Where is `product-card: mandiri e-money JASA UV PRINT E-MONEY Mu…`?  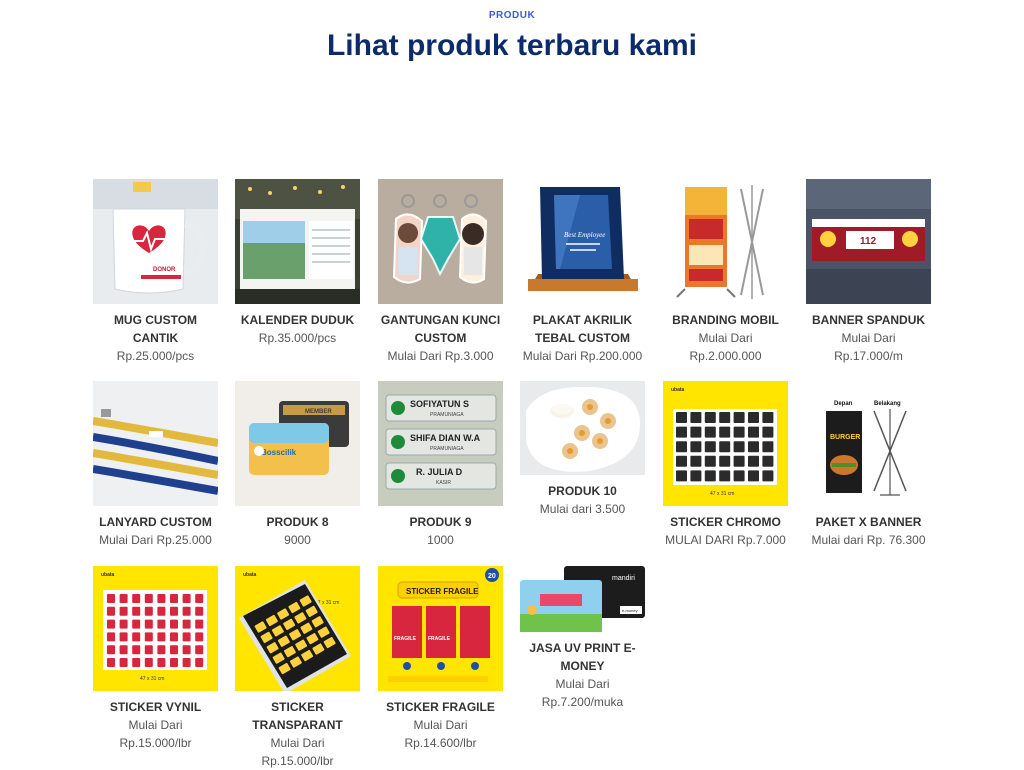
product-card: mandiri e-money JASA UV PRINT E-MONEY Mu… is located at coordinates (582, 638).